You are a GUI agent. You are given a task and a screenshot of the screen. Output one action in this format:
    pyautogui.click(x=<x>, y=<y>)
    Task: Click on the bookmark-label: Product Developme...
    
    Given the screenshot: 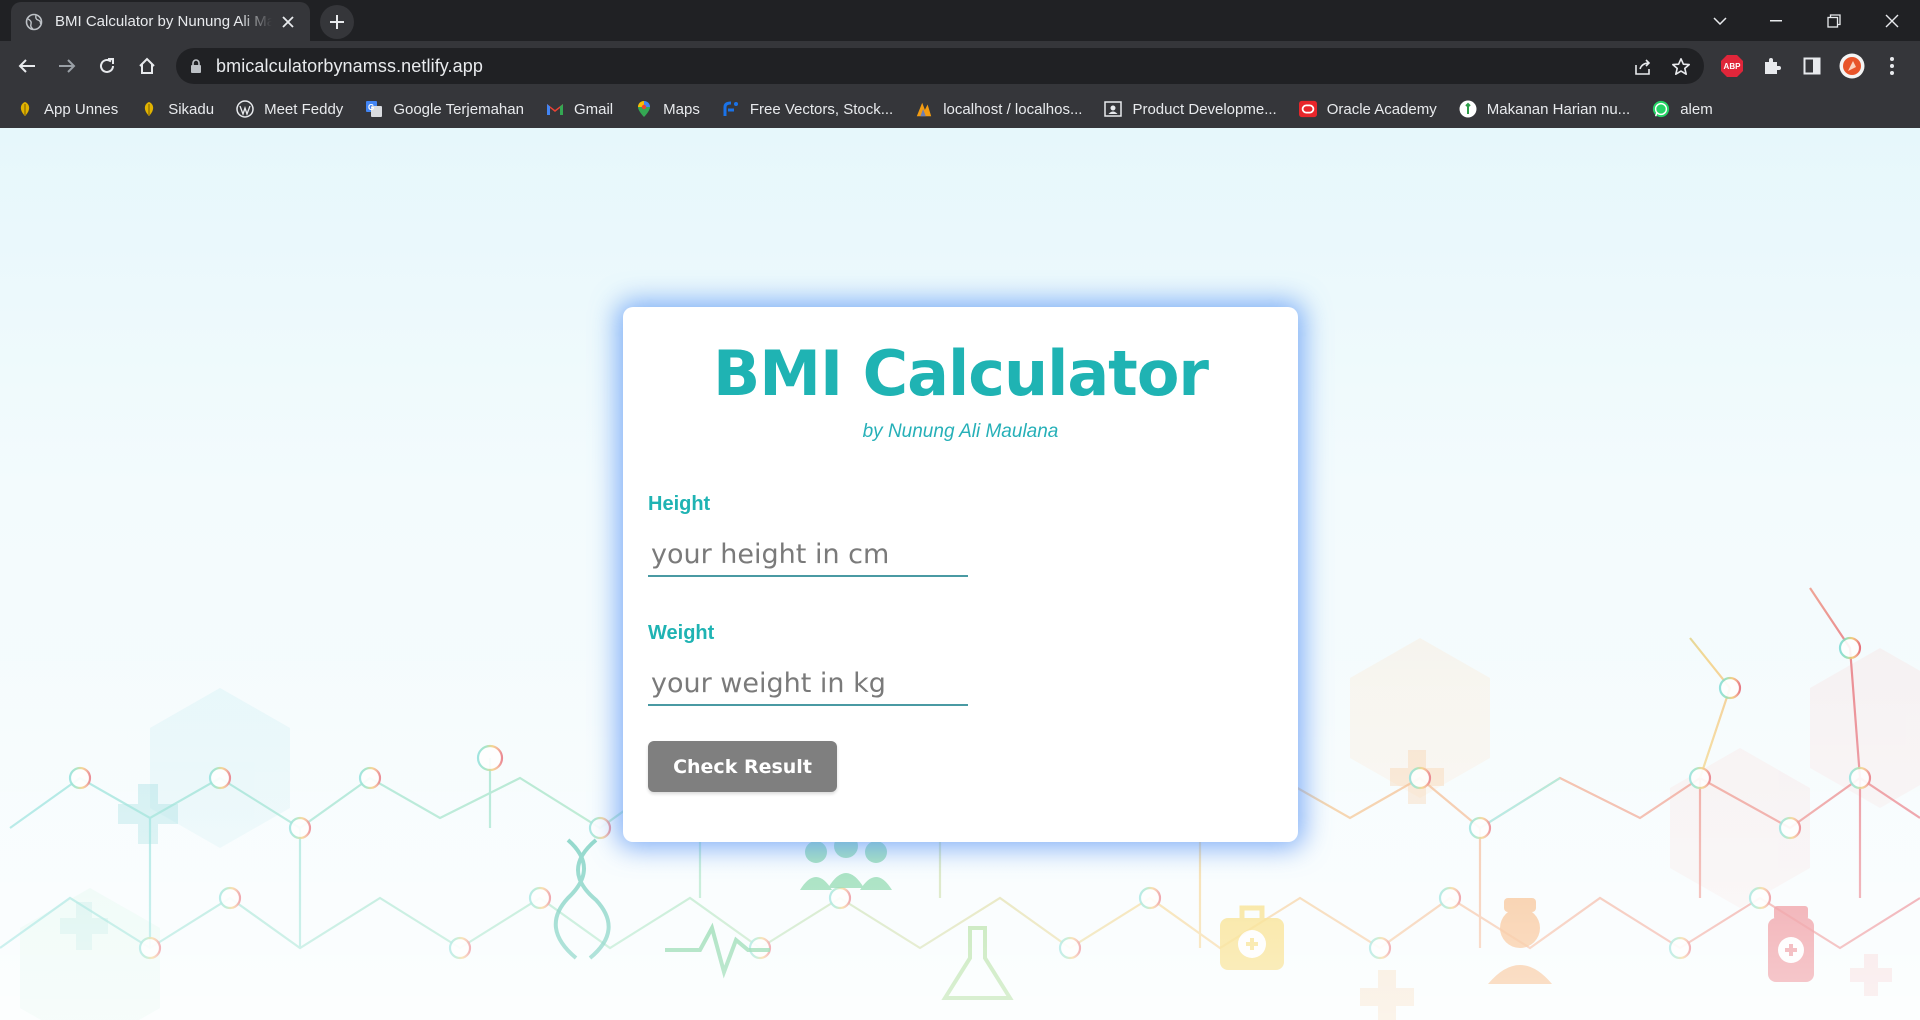 What is the action you would take?
    pyautogui.click(x=1204, y=109)
    